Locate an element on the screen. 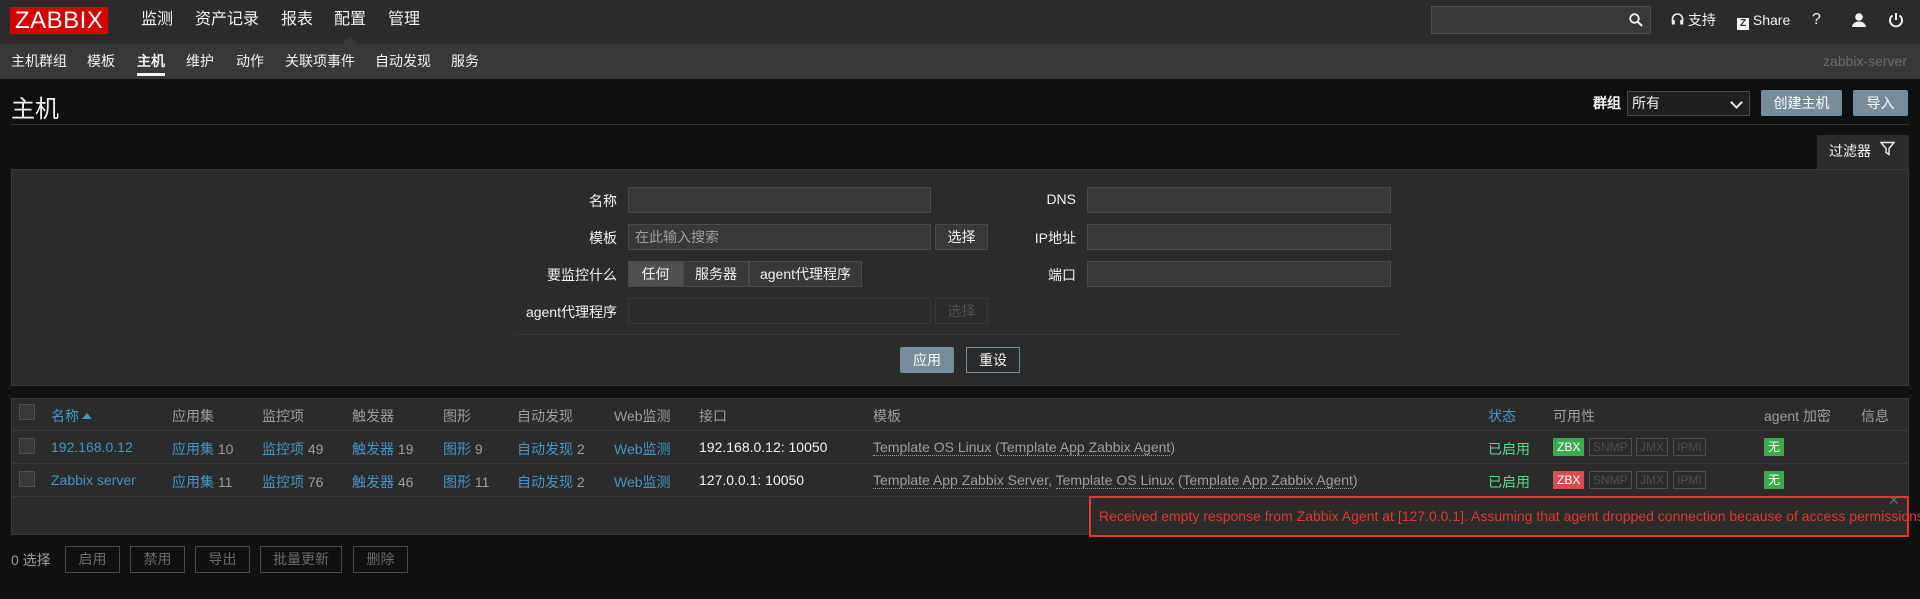  monitored-any-option: 任何 is located at coordinates (655, 274).